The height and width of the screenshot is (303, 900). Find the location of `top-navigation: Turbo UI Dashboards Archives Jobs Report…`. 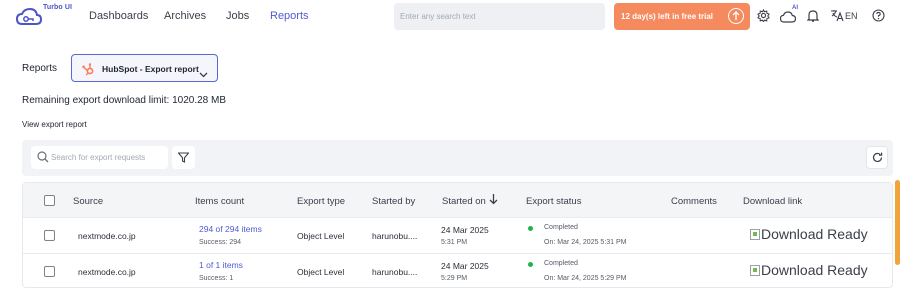

top-navigation: Turbo UI Dashboards Archives Jobs Report… is located at coordinates (450, 16).